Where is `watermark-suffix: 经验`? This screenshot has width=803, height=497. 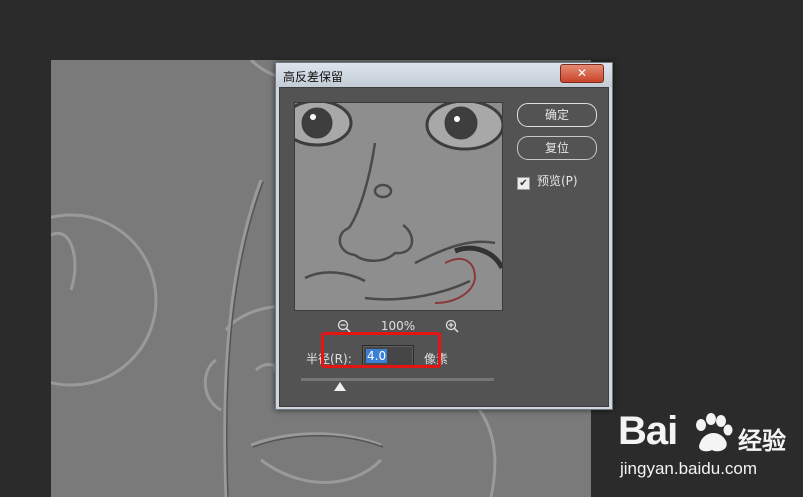 watermark-suffix: 经验 is located at coordinates (762, 441).